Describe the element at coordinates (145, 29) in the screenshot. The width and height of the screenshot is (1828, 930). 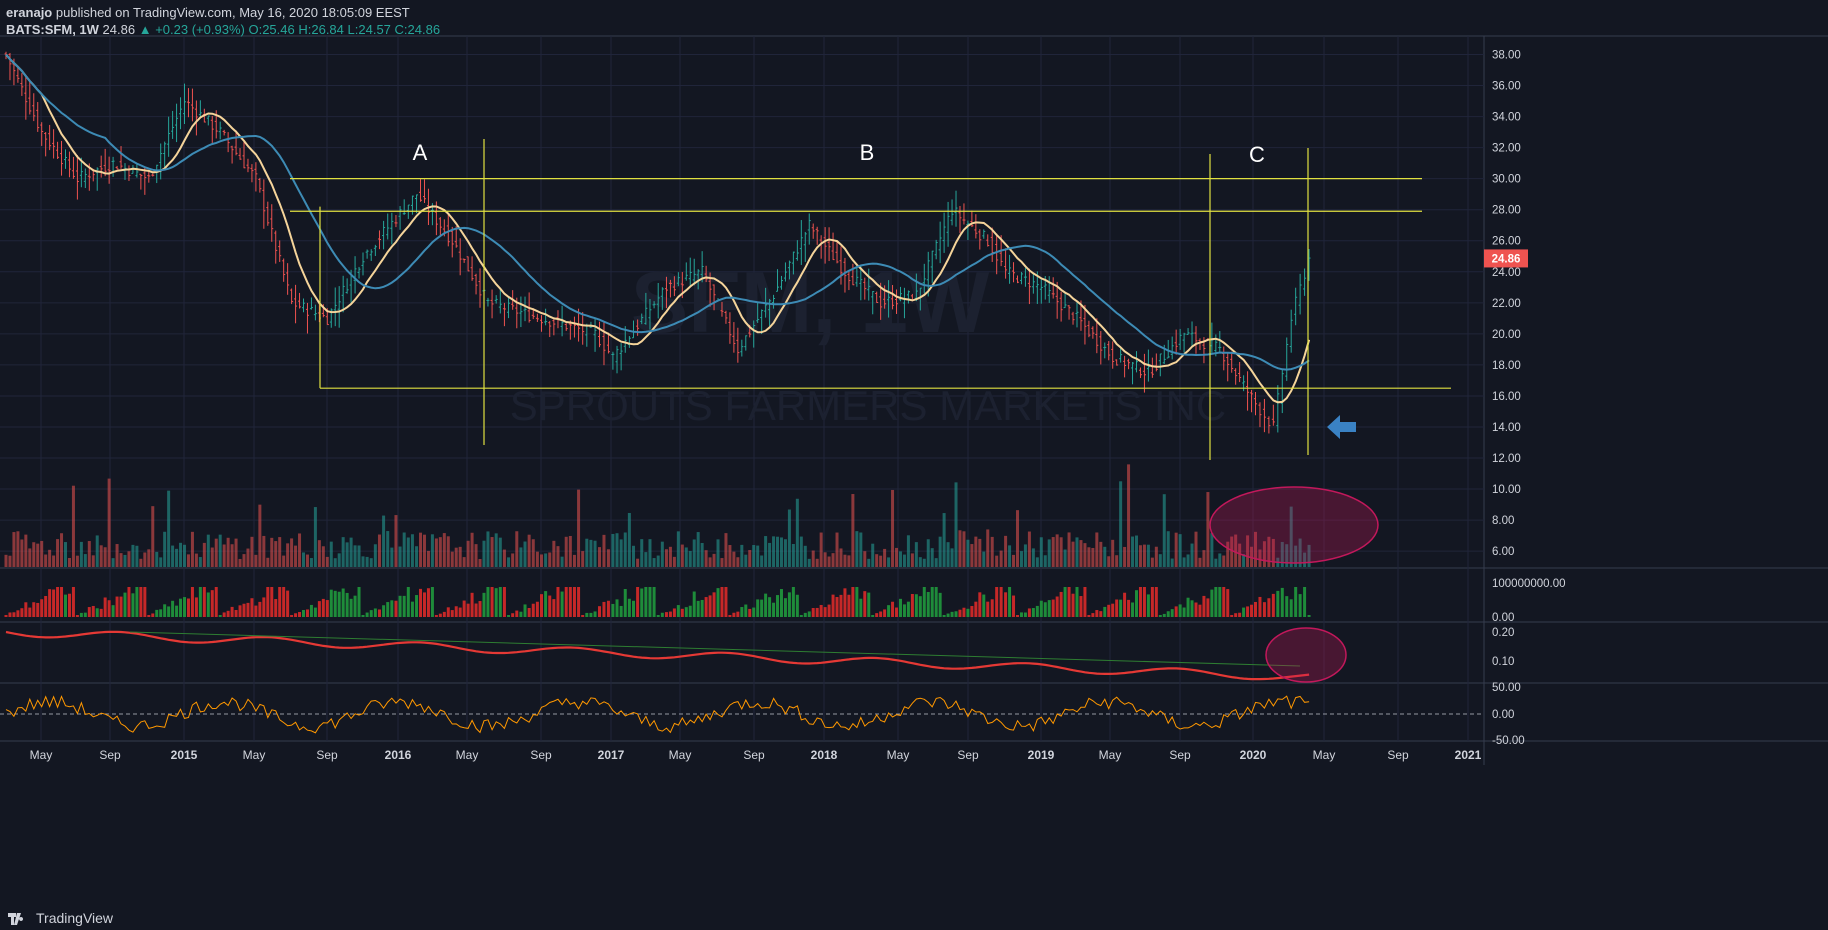
I see `up-triangle-icon: ▲` at that location.